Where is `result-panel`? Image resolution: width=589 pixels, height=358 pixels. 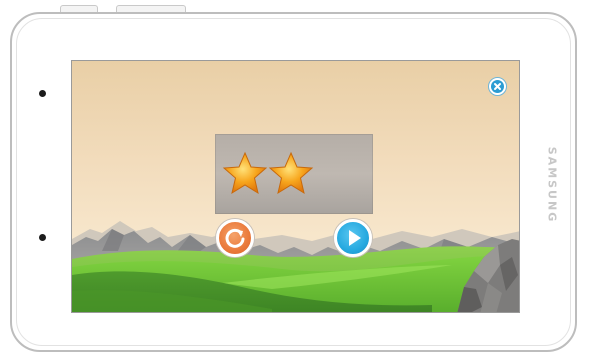 result-panel is located at coordinates (294, 174).